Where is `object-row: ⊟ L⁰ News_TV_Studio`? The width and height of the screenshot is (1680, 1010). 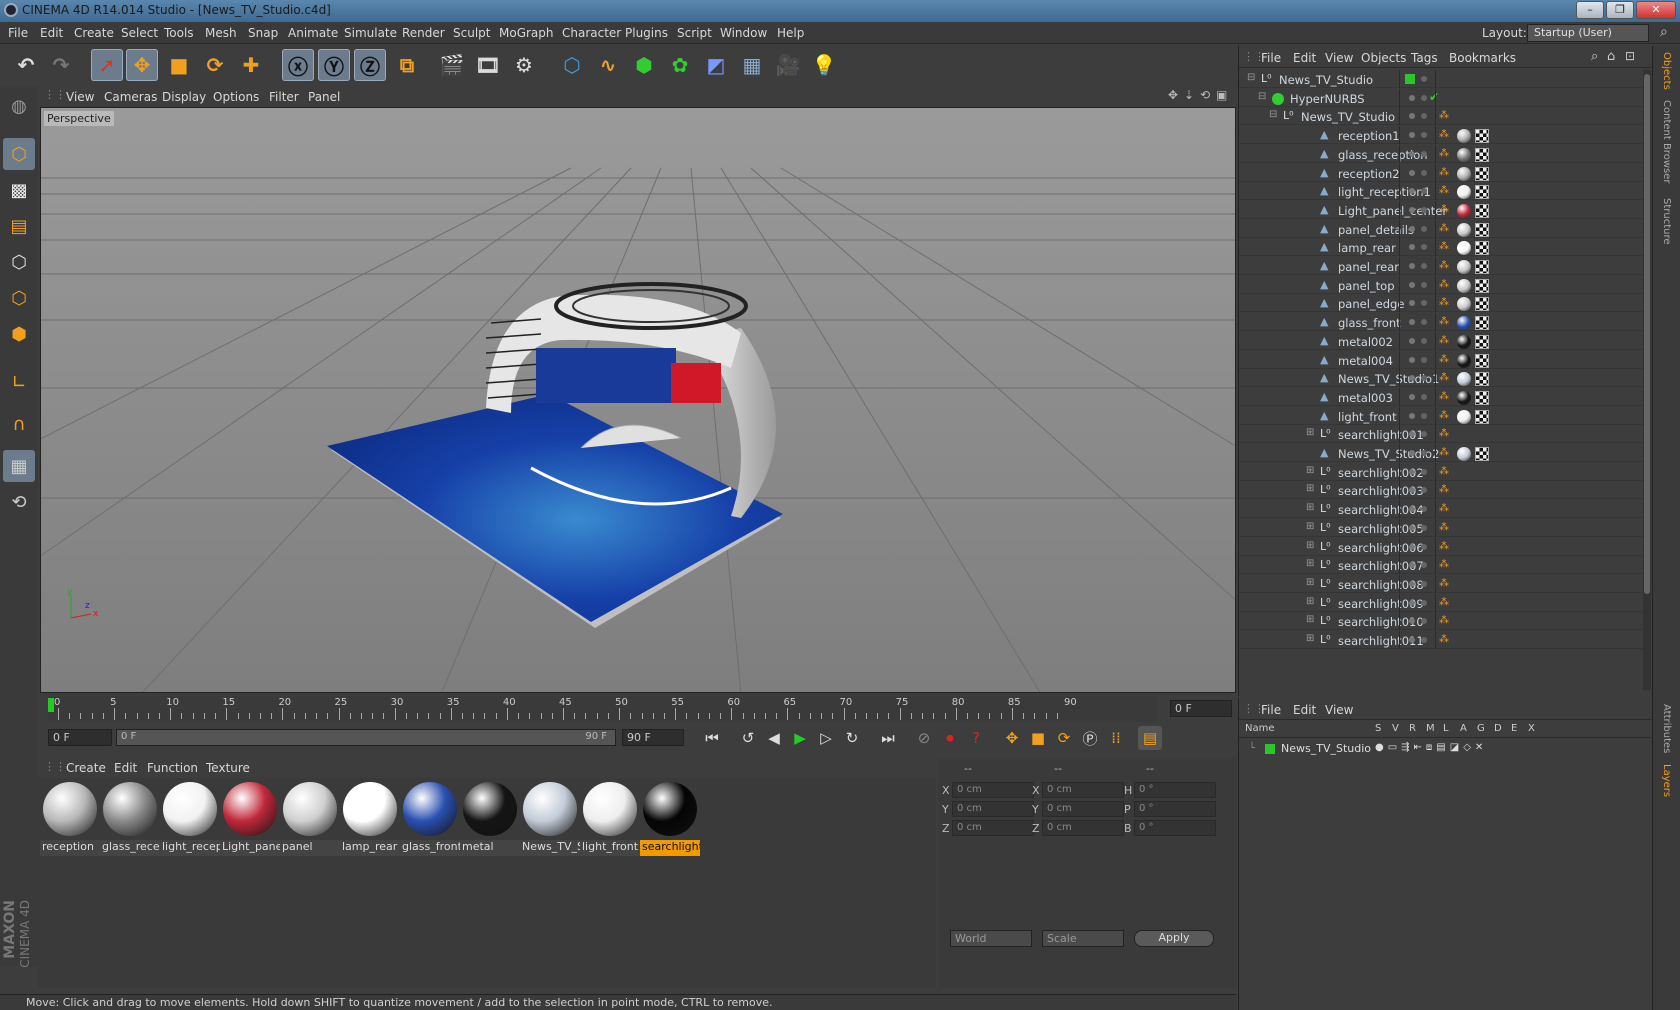
object-row: ⊟ L⁰ News_TV_Studio is located at coordinates (1441, 79).